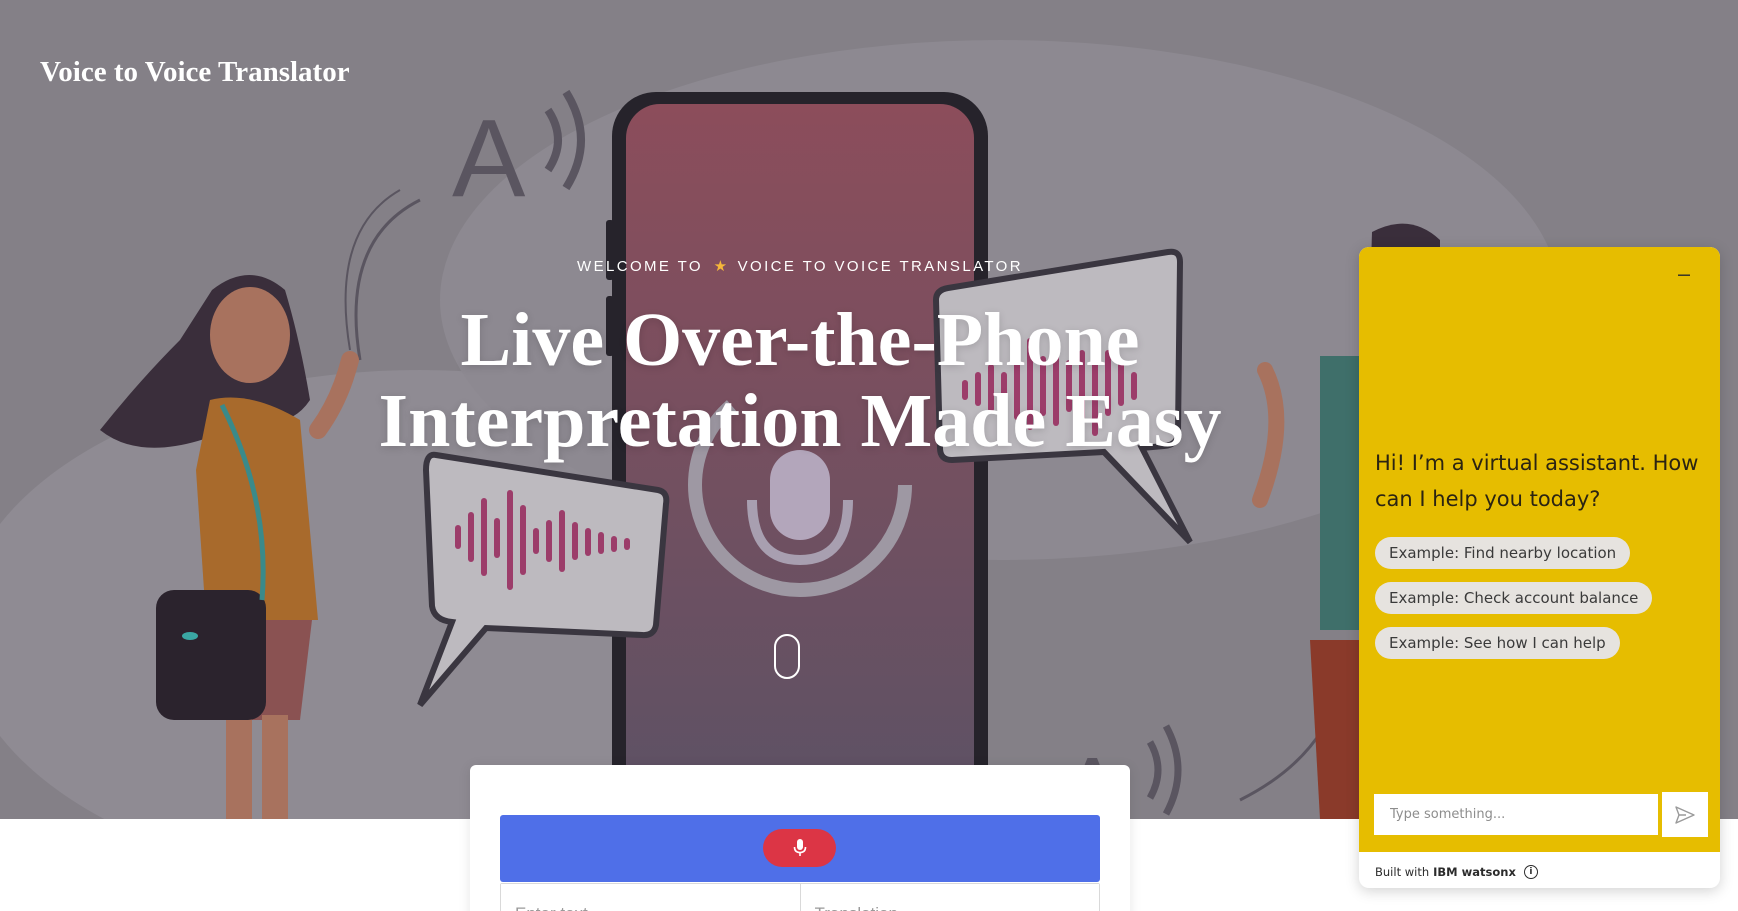  What do you see at coordinates (650, 897) in the screenshot?
I see `source-text-input` at bounding box center [650, 897].